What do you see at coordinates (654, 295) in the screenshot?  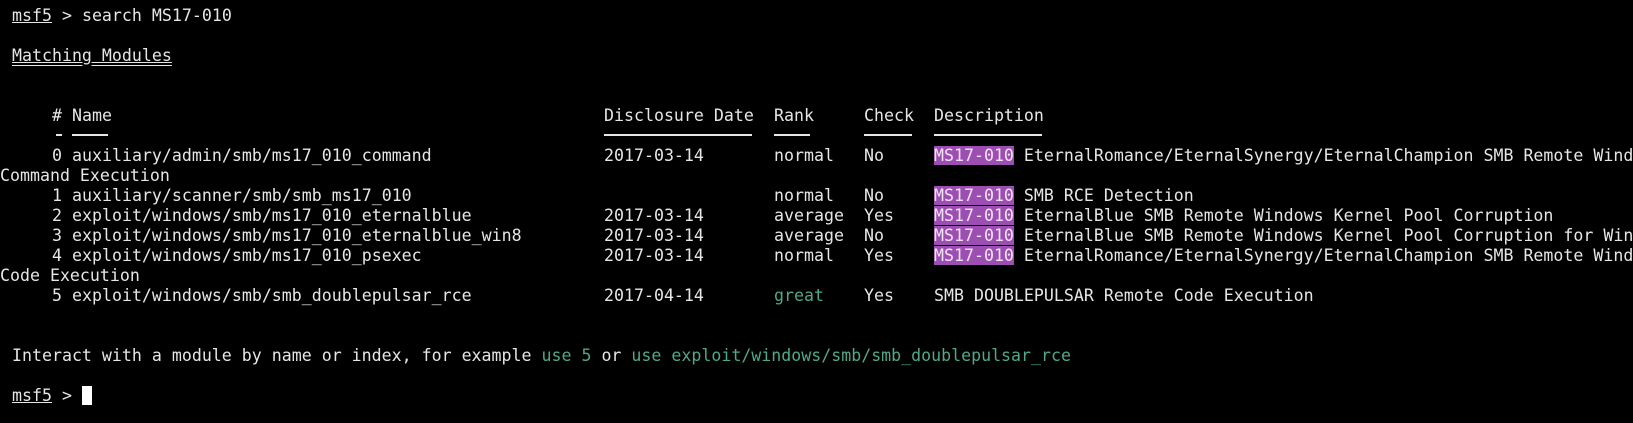 I see `row-date: 2017-04-14` at bounding box center [654, 295].